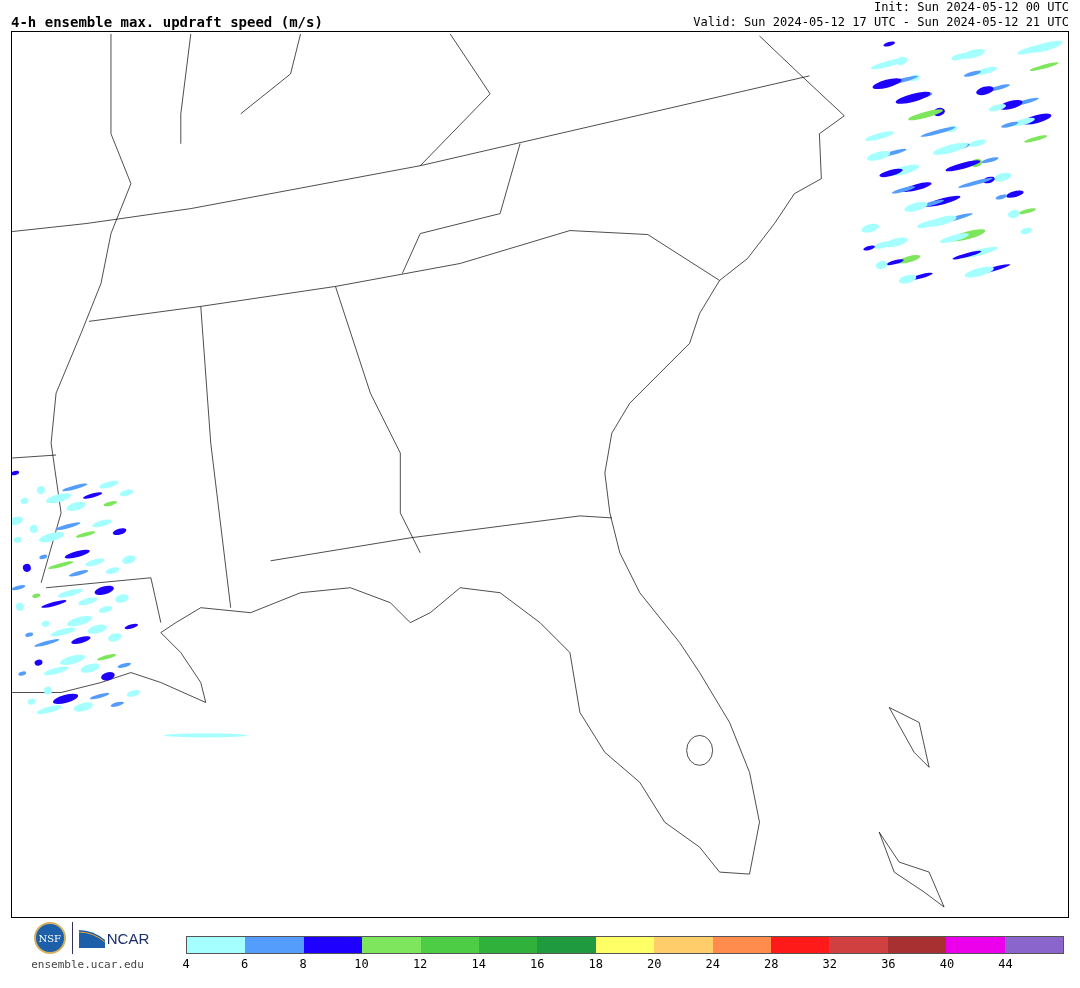 This screenshot has width=1080, height=988. I want to click on scale-label: 44, so click(1005, 964).